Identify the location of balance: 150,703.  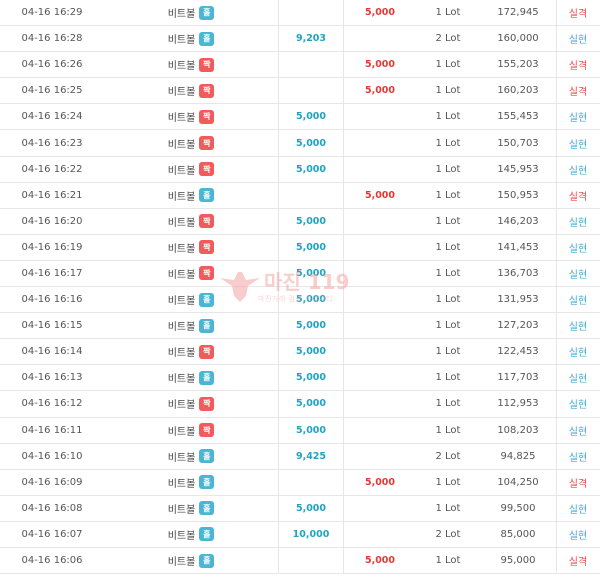
(518, 143).